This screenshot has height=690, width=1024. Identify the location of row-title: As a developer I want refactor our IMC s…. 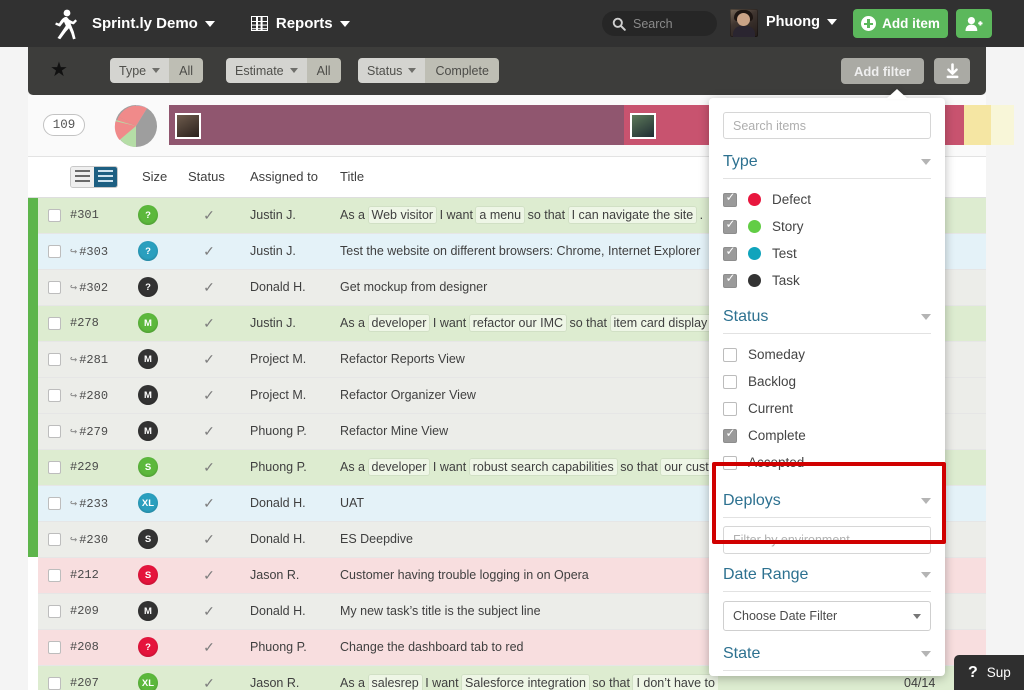
(524, 323).